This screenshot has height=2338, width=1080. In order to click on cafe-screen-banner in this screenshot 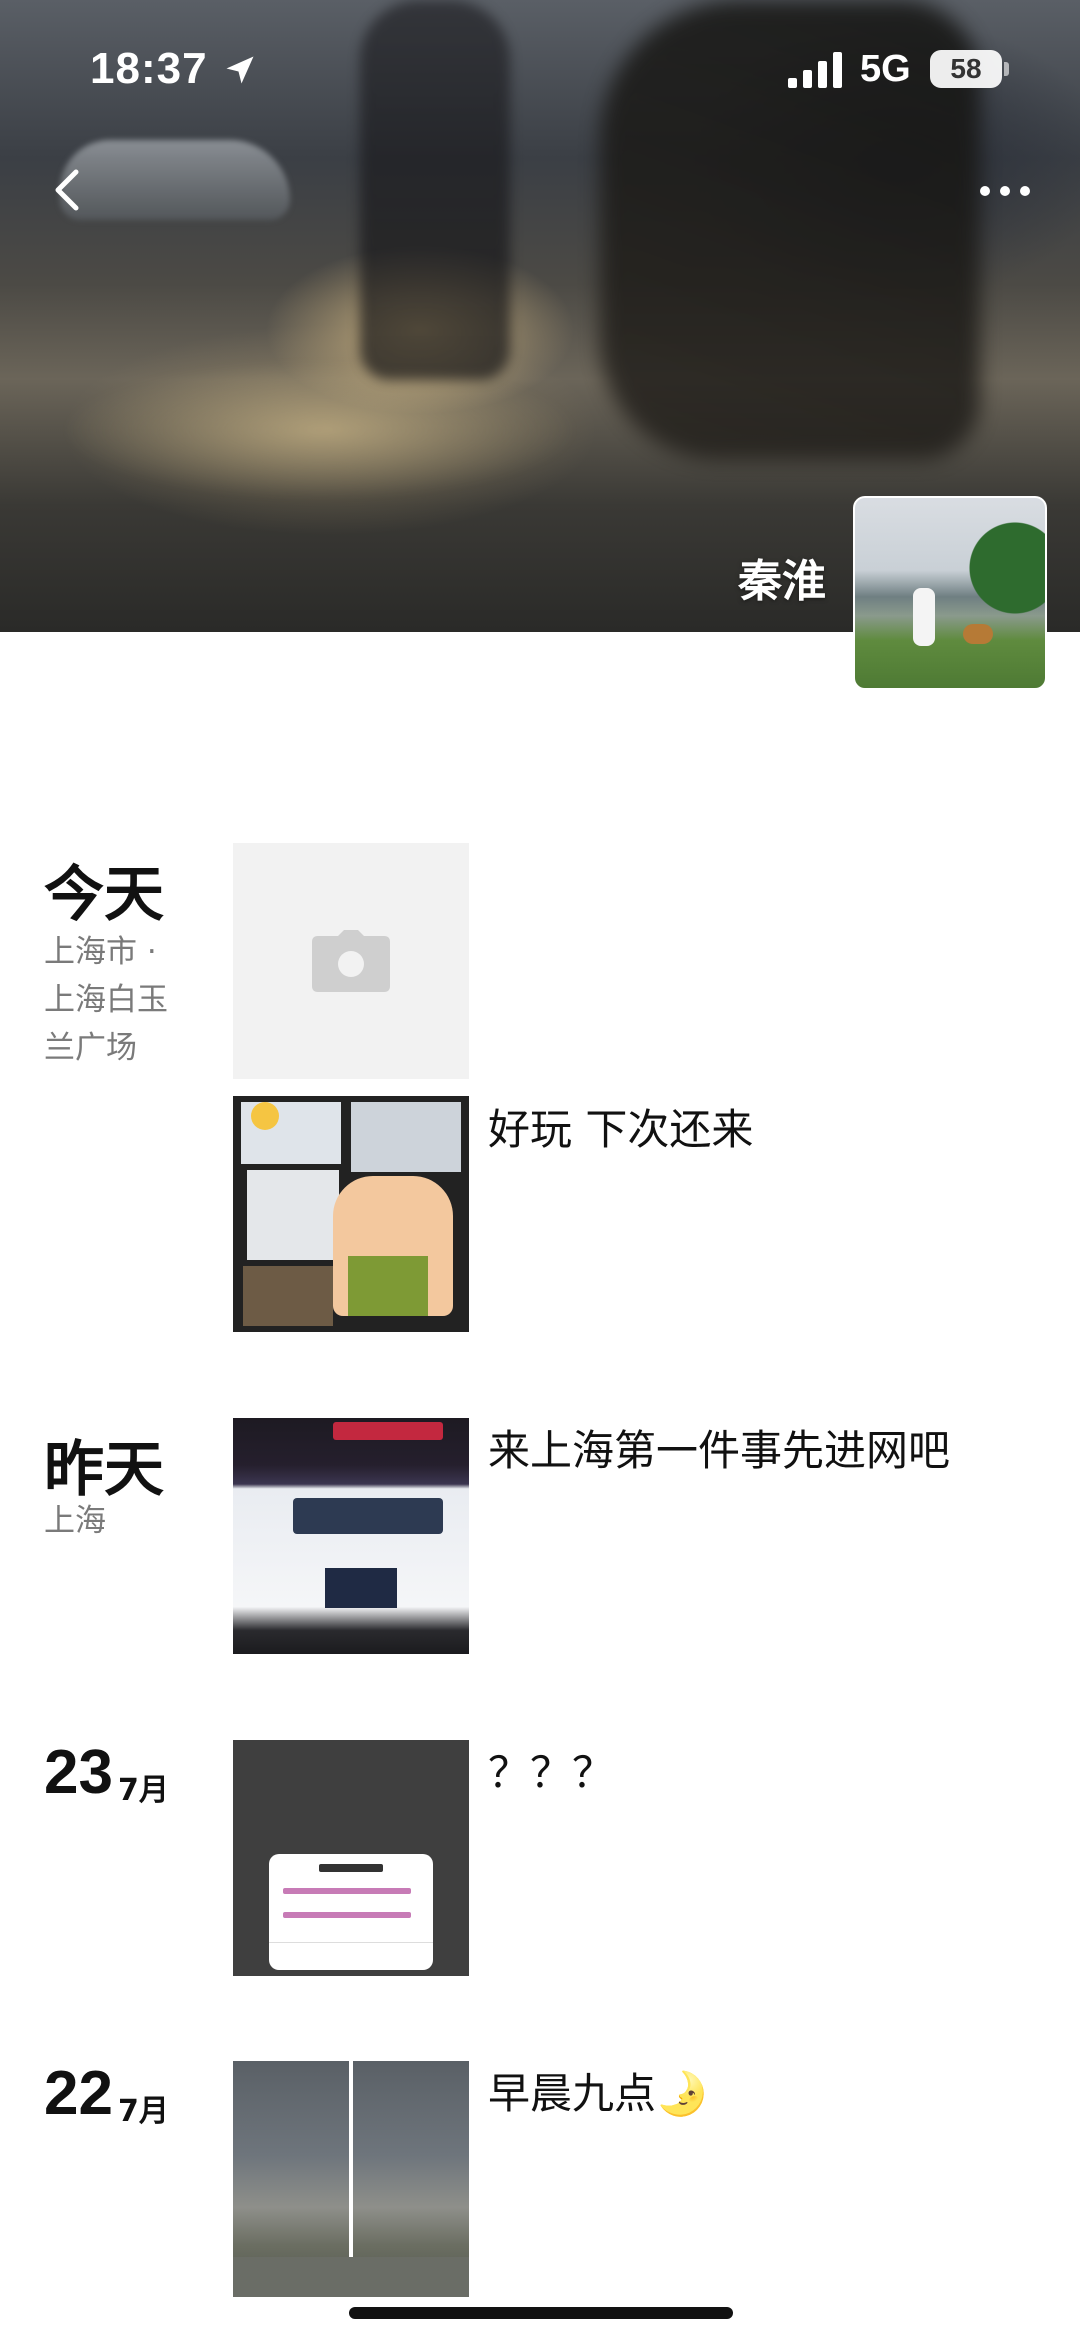, I will do `click(368, 1516)`.